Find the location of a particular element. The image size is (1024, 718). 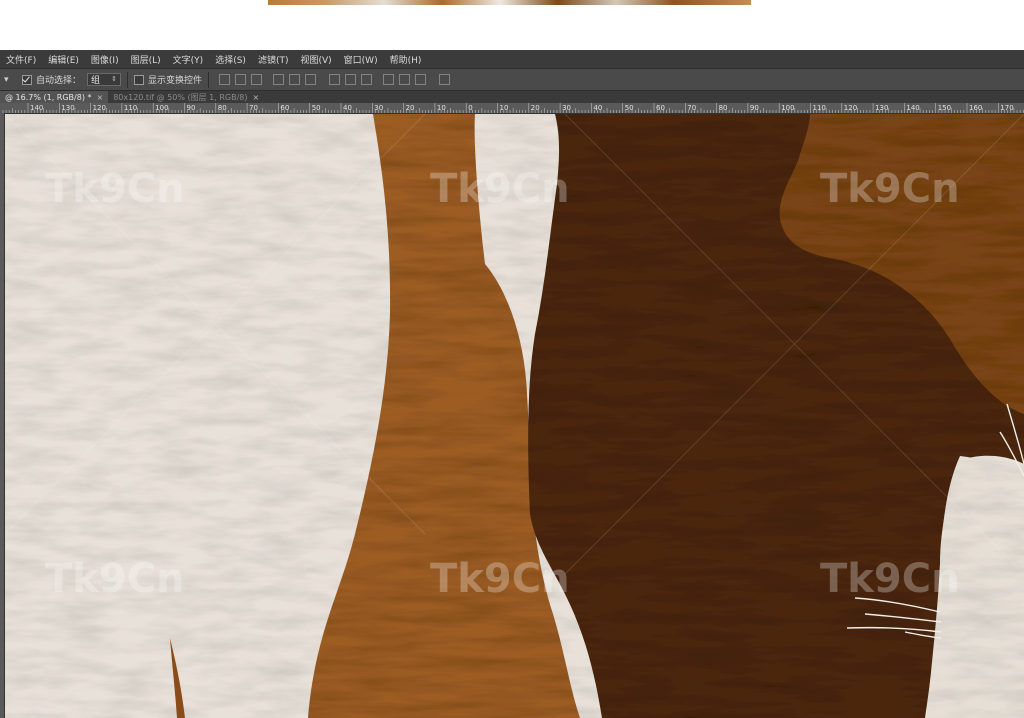

auto-select-label: 自动选择： is located at coordinates (59, 81).